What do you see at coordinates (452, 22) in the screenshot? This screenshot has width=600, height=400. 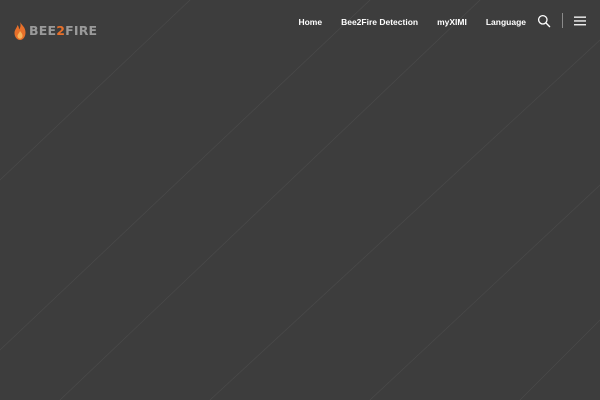 I see `nav-item-myximi: myXIMI` at bounding box center [452, 22].